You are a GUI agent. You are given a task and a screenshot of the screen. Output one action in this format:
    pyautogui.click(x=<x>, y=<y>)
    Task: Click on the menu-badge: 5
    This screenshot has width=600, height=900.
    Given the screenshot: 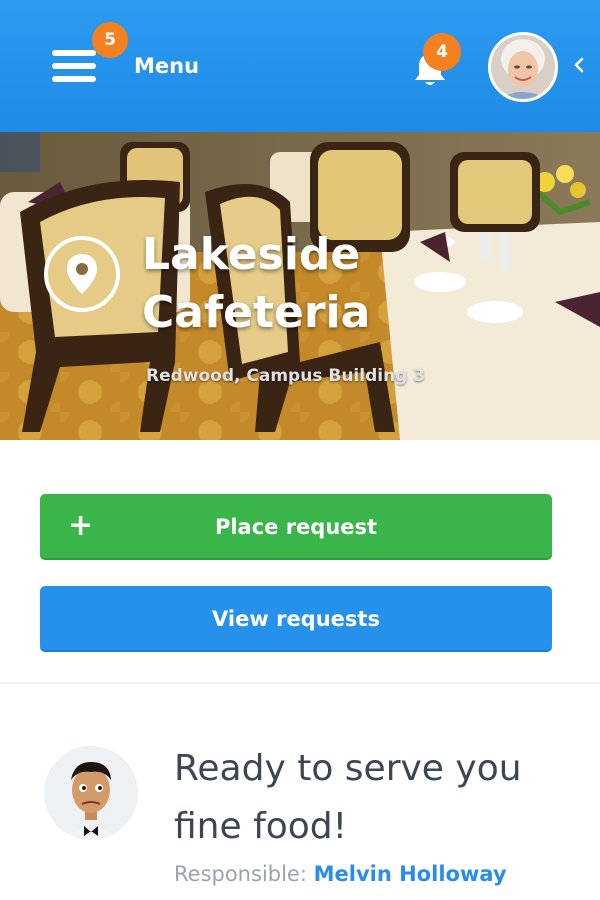 What is the action you would take?
    pyautogui.click(x=110, y=40)
    